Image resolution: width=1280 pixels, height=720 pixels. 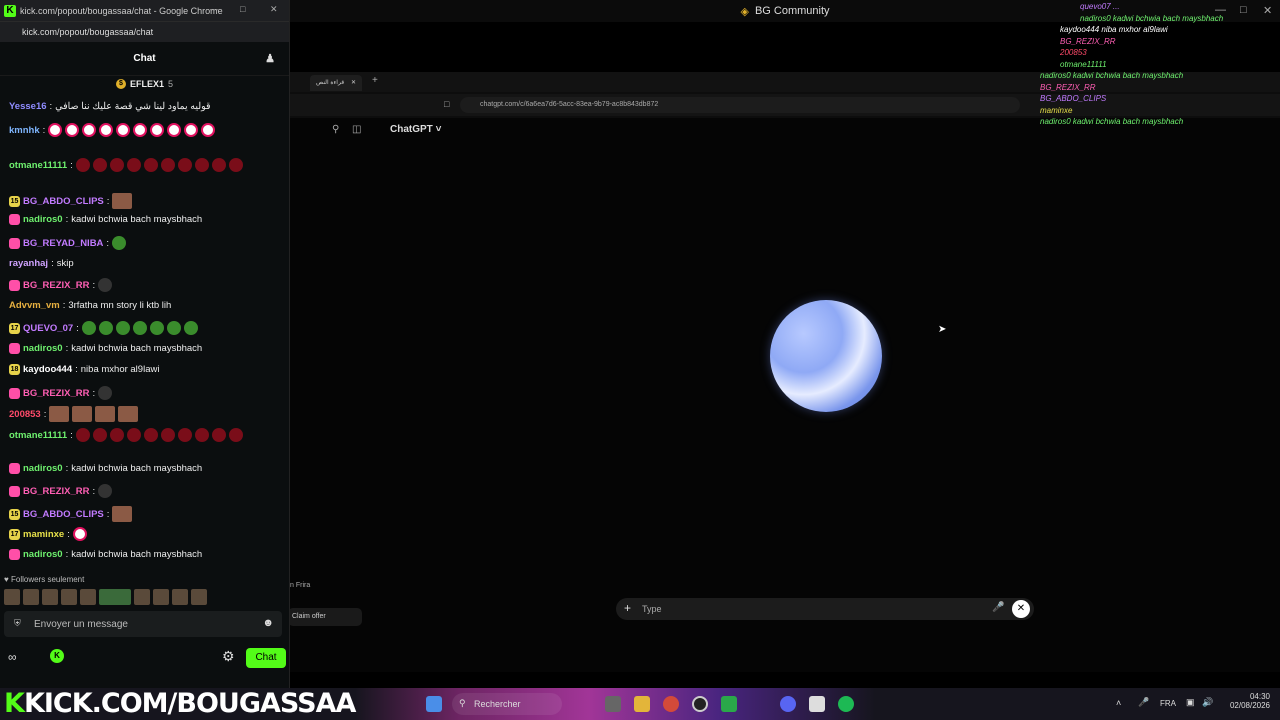 I want to click on chevron-up-icon: ˄, so click(x=1118, y=703).